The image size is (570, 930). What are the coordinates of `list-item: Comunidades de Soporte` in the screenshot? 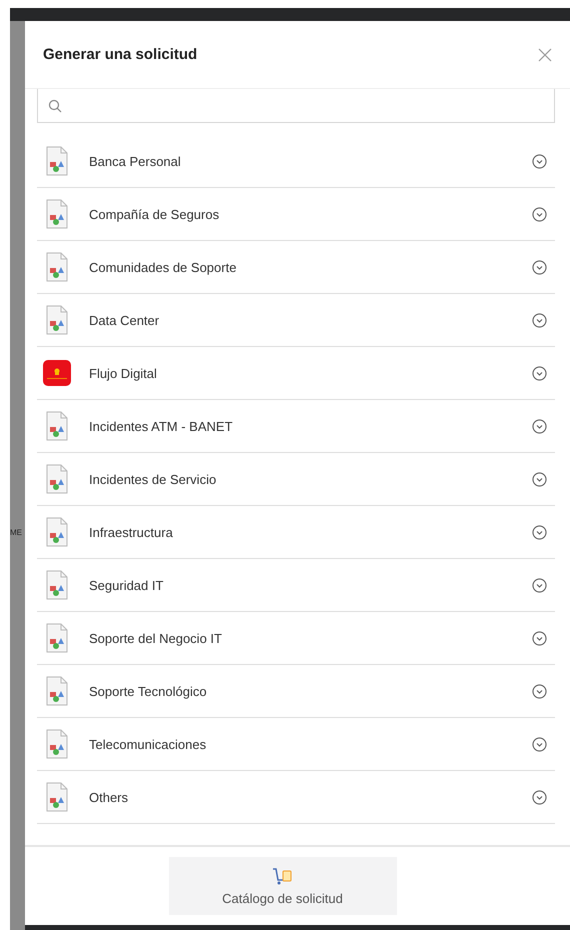 It's located at (296, 267).